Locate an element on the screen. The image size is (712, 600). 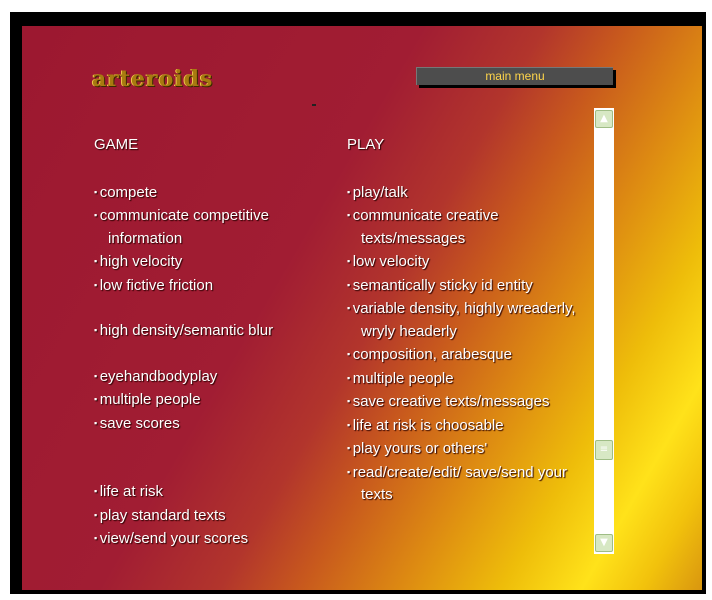
game-item: compete is located at coordinates (211, 193).